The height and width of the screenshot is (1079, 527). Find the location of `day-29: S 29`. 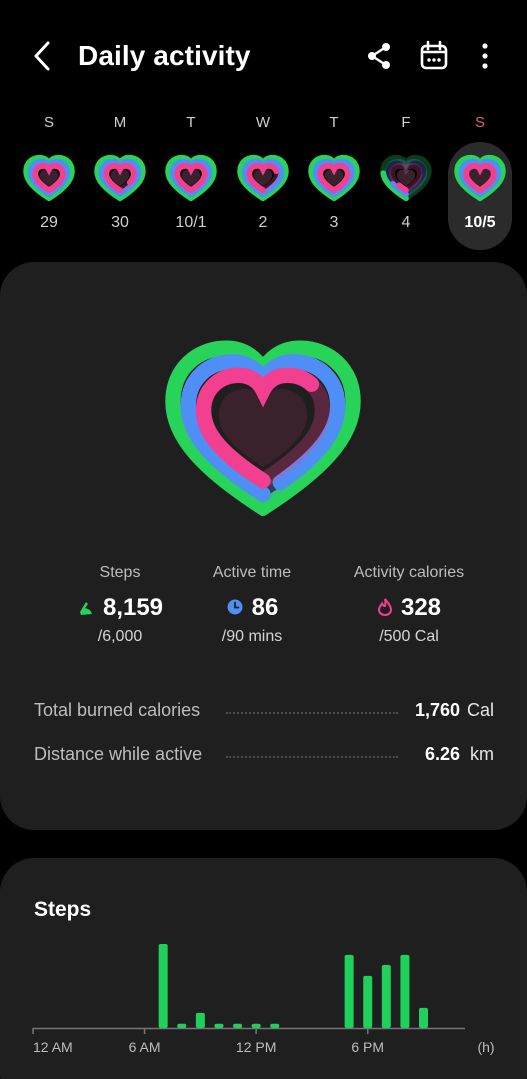

day-29: S 29 is located at coordinates (49, 177).